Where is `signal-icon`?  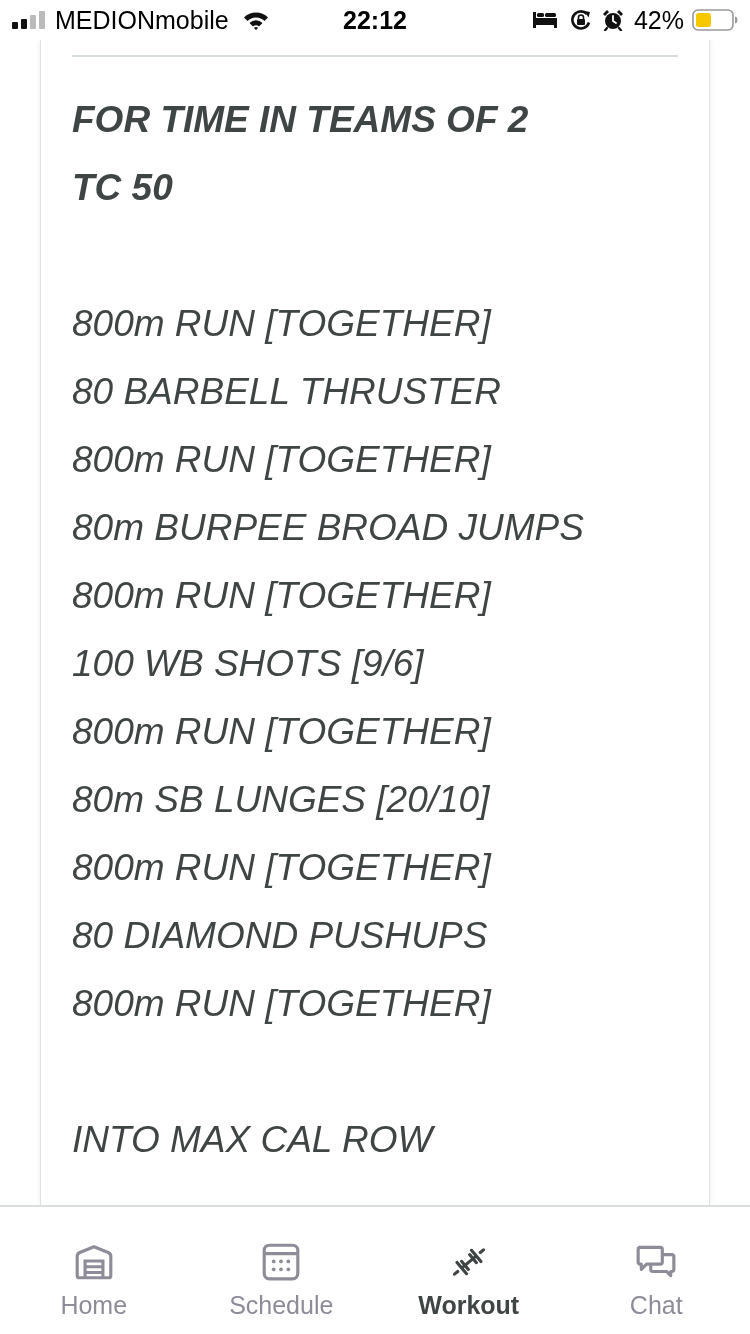 signal-icon is located at coordinates (30, 20).